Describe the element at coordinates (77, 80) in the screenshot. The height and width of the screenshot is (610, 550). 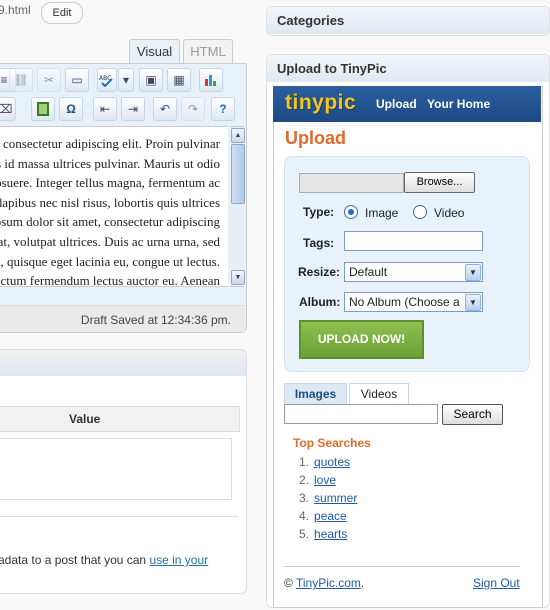
I see `insert-more-icon: ▭` at that location.